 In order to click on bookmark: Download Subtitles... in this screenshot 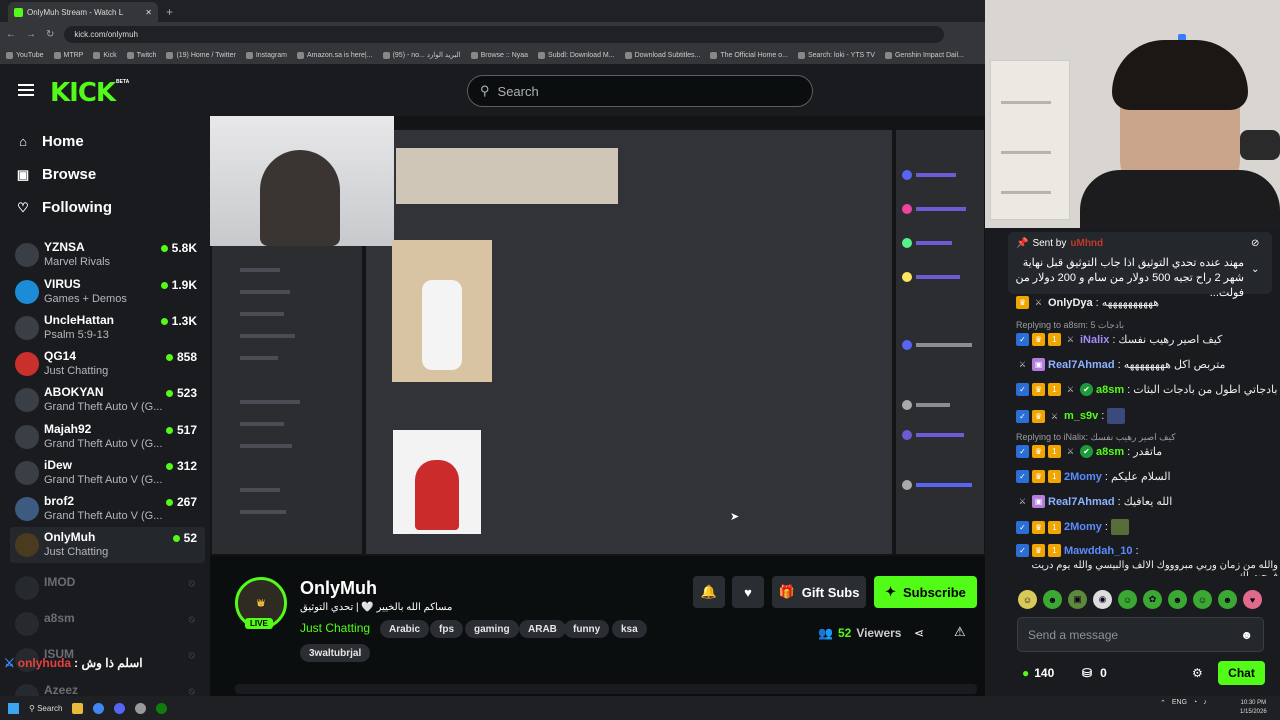, I will do `click(662, 55)`.